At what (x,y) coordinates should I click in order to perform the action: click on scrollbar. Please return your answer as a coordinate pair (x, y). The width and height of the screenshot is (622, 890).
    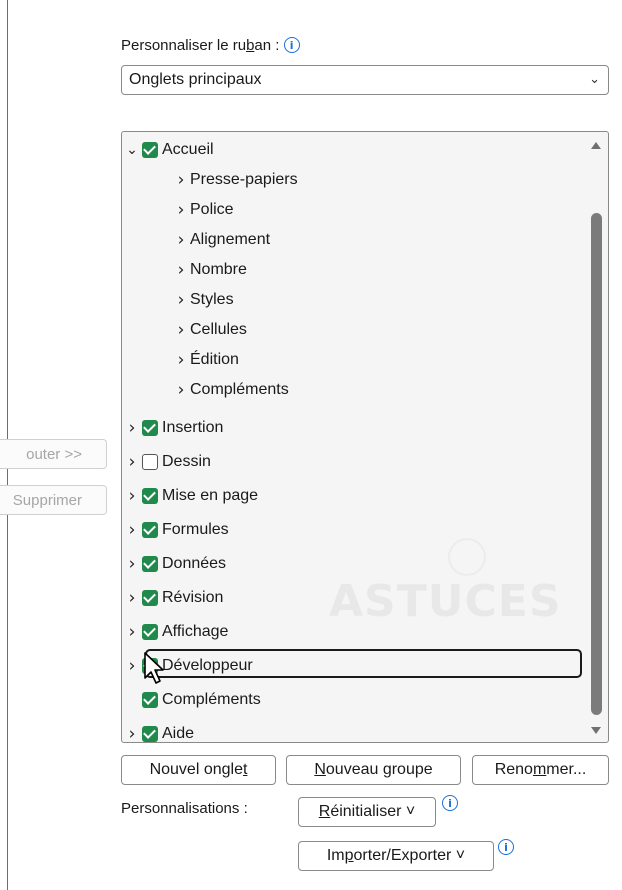
    Looking at the image, I should click on (597, 437).